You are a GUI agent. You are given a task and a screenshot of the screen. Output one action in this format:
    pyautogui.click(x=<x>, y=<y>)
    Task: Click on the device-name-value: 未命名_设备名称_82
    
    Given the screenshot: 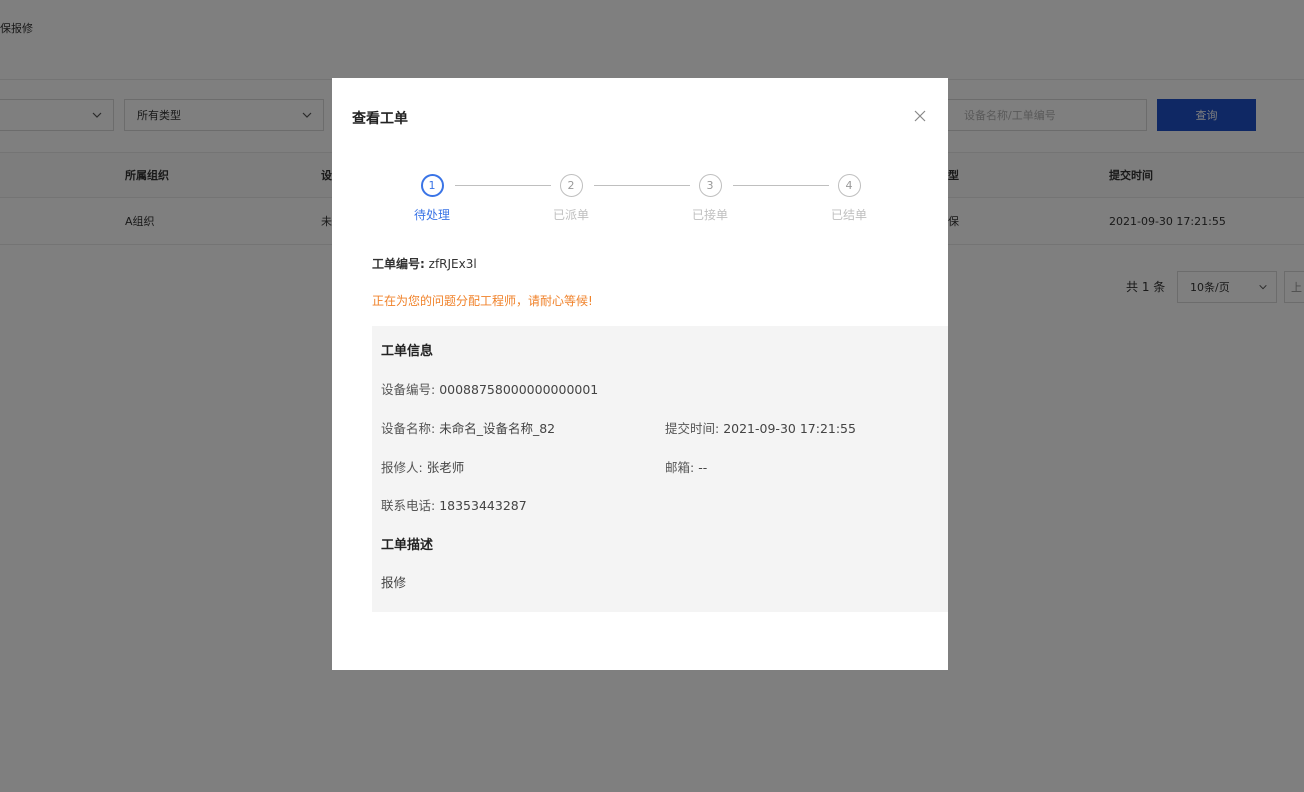 What is the action you would take?
    pyautogui.click(x=497, y=428)
    